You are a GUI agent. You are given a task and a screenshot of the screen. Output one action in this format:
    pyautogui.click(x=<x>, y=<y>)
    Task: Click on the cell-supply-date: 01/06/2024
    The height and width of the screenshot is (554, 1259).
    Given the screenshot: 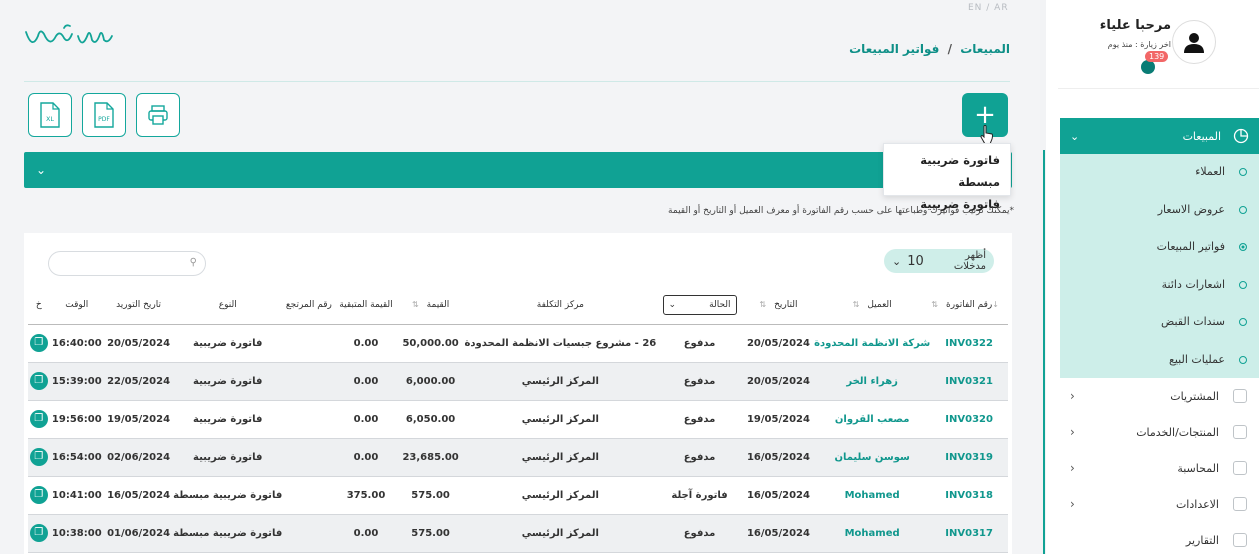 What is the action you would take?
    pyautogui.click(x=139, y=533)
    